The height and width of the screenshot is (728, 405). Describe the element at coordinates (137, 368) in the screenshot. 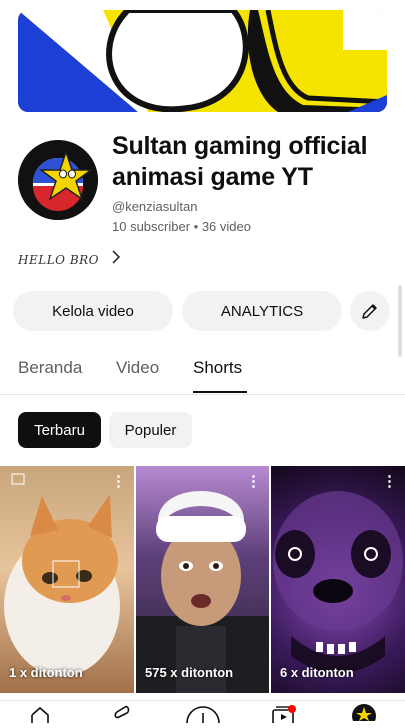

I see `tab-video: Video` at that location.